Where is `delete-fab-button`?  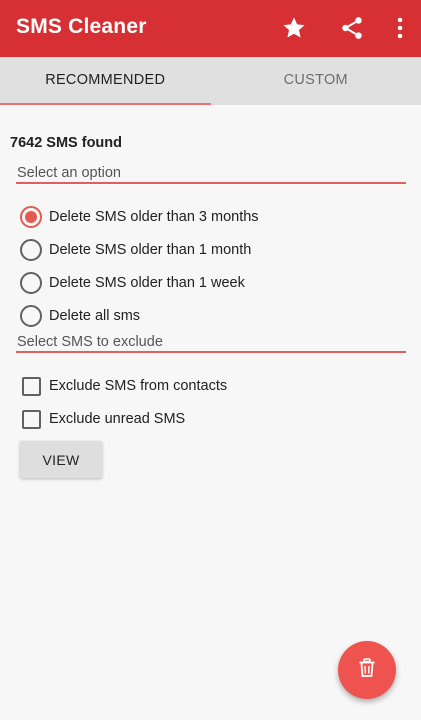 delete-fab-button is located at coordinates (367, 670).